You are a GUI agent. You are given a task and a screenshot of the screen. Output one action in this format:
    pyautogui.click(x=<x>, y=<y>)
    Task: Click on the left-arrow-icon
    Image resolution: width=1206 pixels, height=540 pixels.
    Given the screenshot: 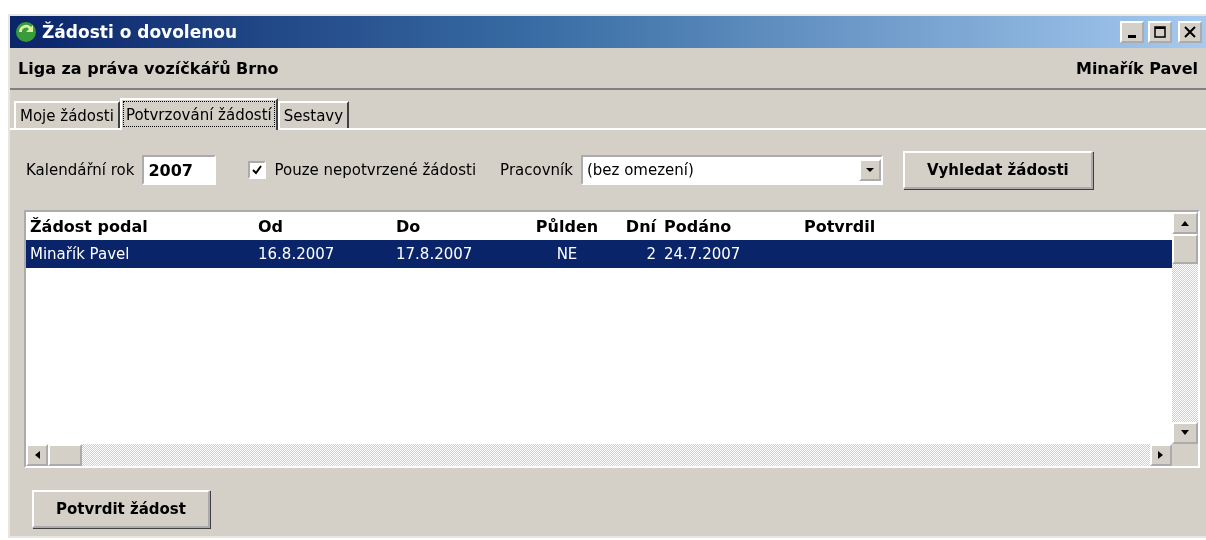 What is the action you would take?
    pyautogui.click(x=37, y=455)
    